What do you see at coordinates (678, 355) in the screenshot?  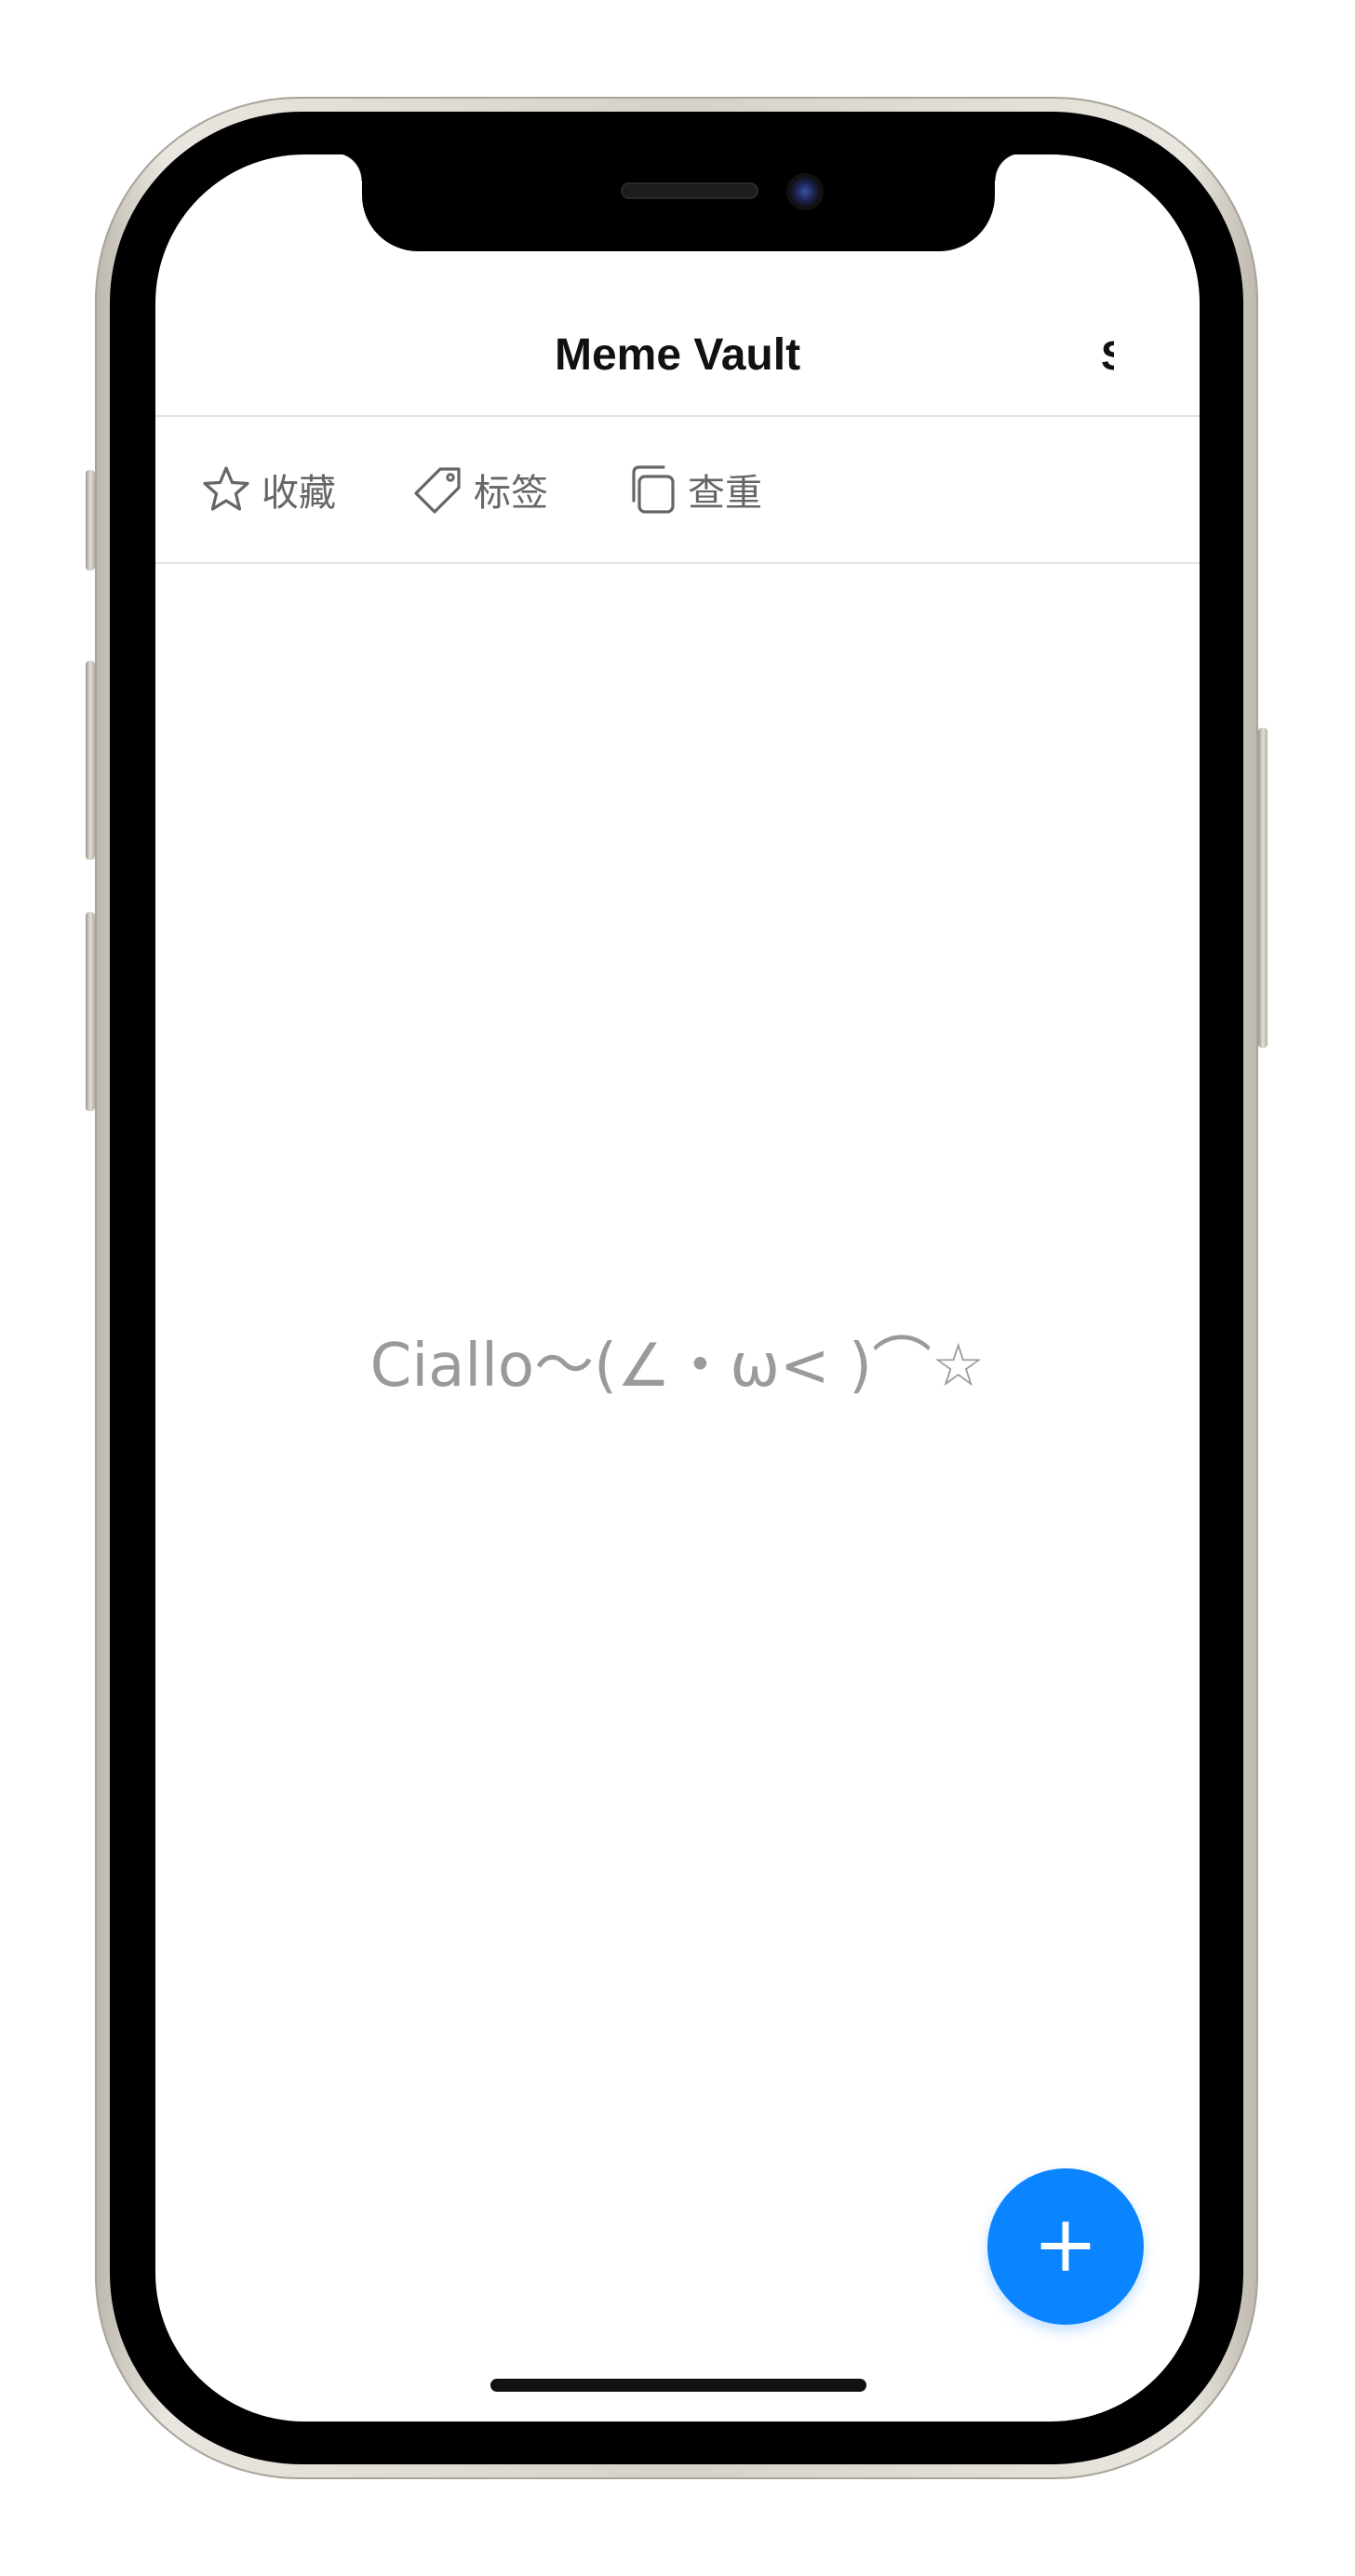 I see `page-title: Meme Vault` at bounding box center [678, 355].